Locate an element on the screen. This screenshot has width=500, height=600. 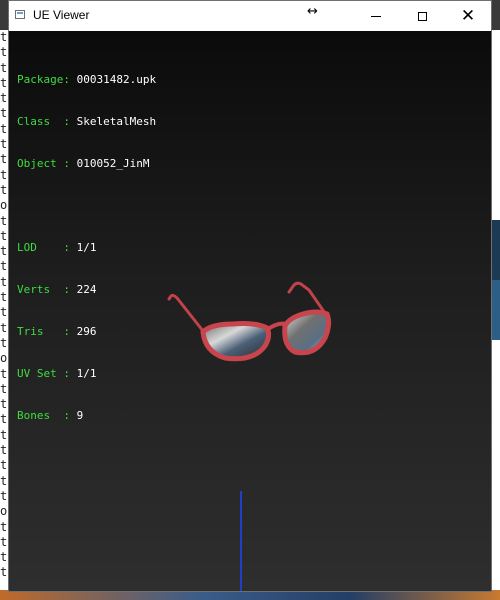
background-right-dark-block is located at coordinates (496, 250).